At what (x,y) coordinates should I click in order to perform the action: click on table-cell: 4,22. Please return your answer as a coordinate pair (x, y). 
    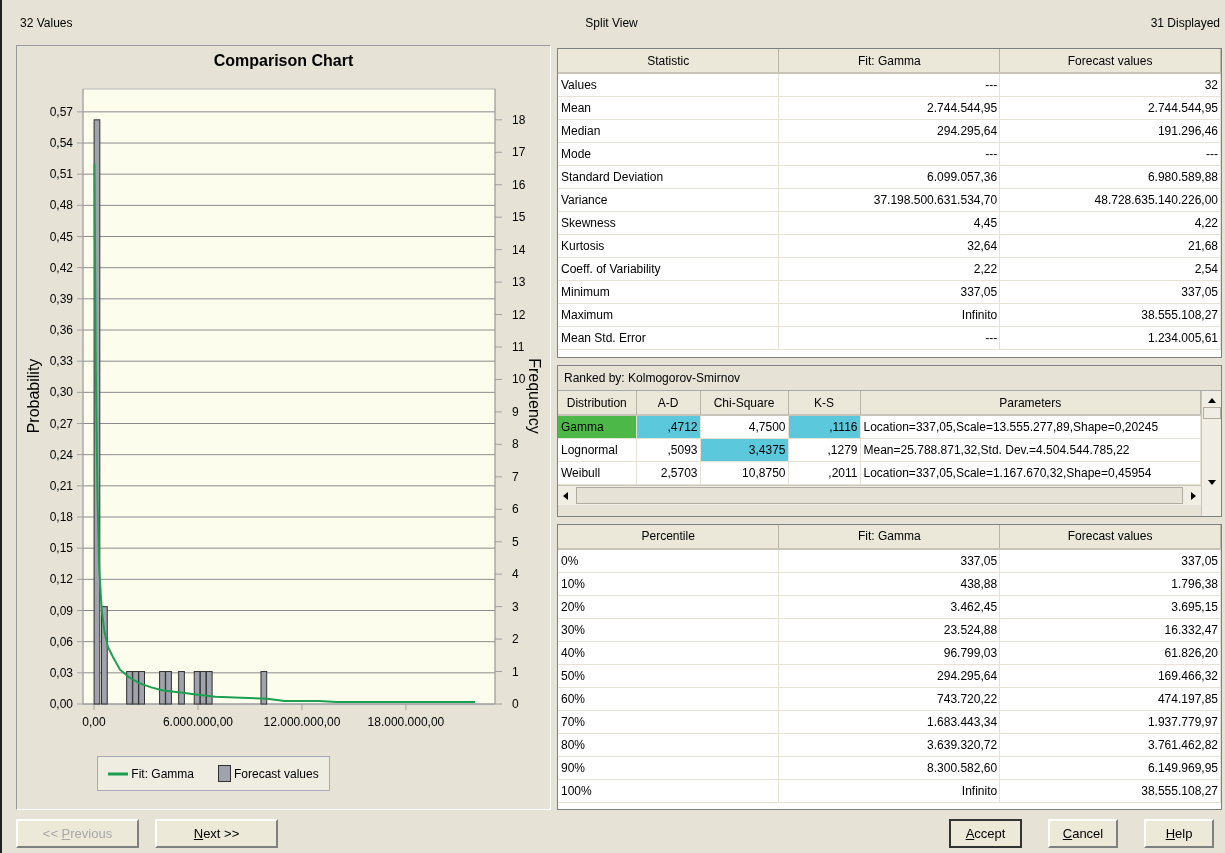
    Looking at the image, I should click on (1110, 223).